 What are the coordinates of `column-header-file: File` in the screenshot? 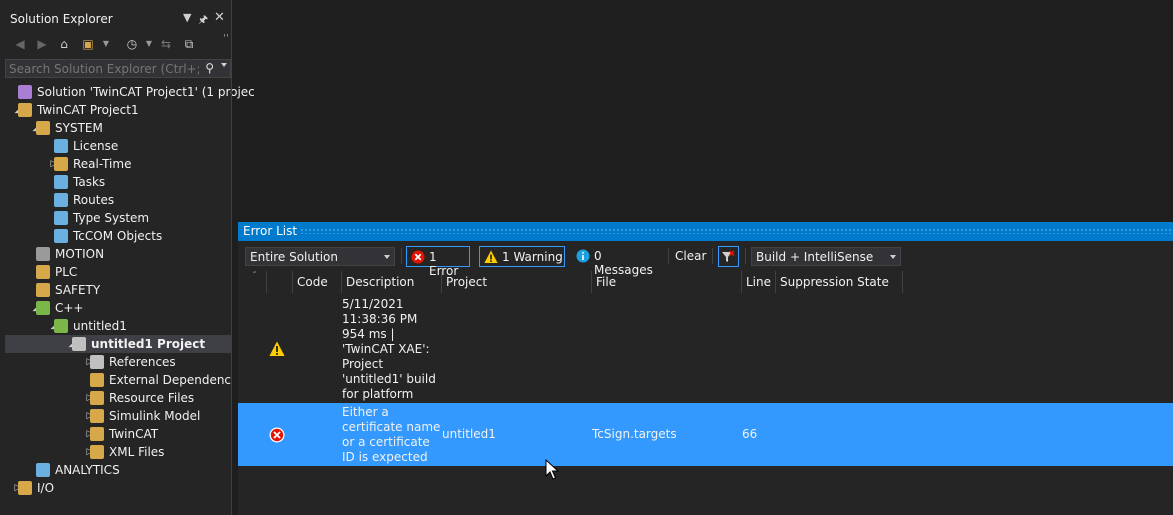 It's located at (667, 282).